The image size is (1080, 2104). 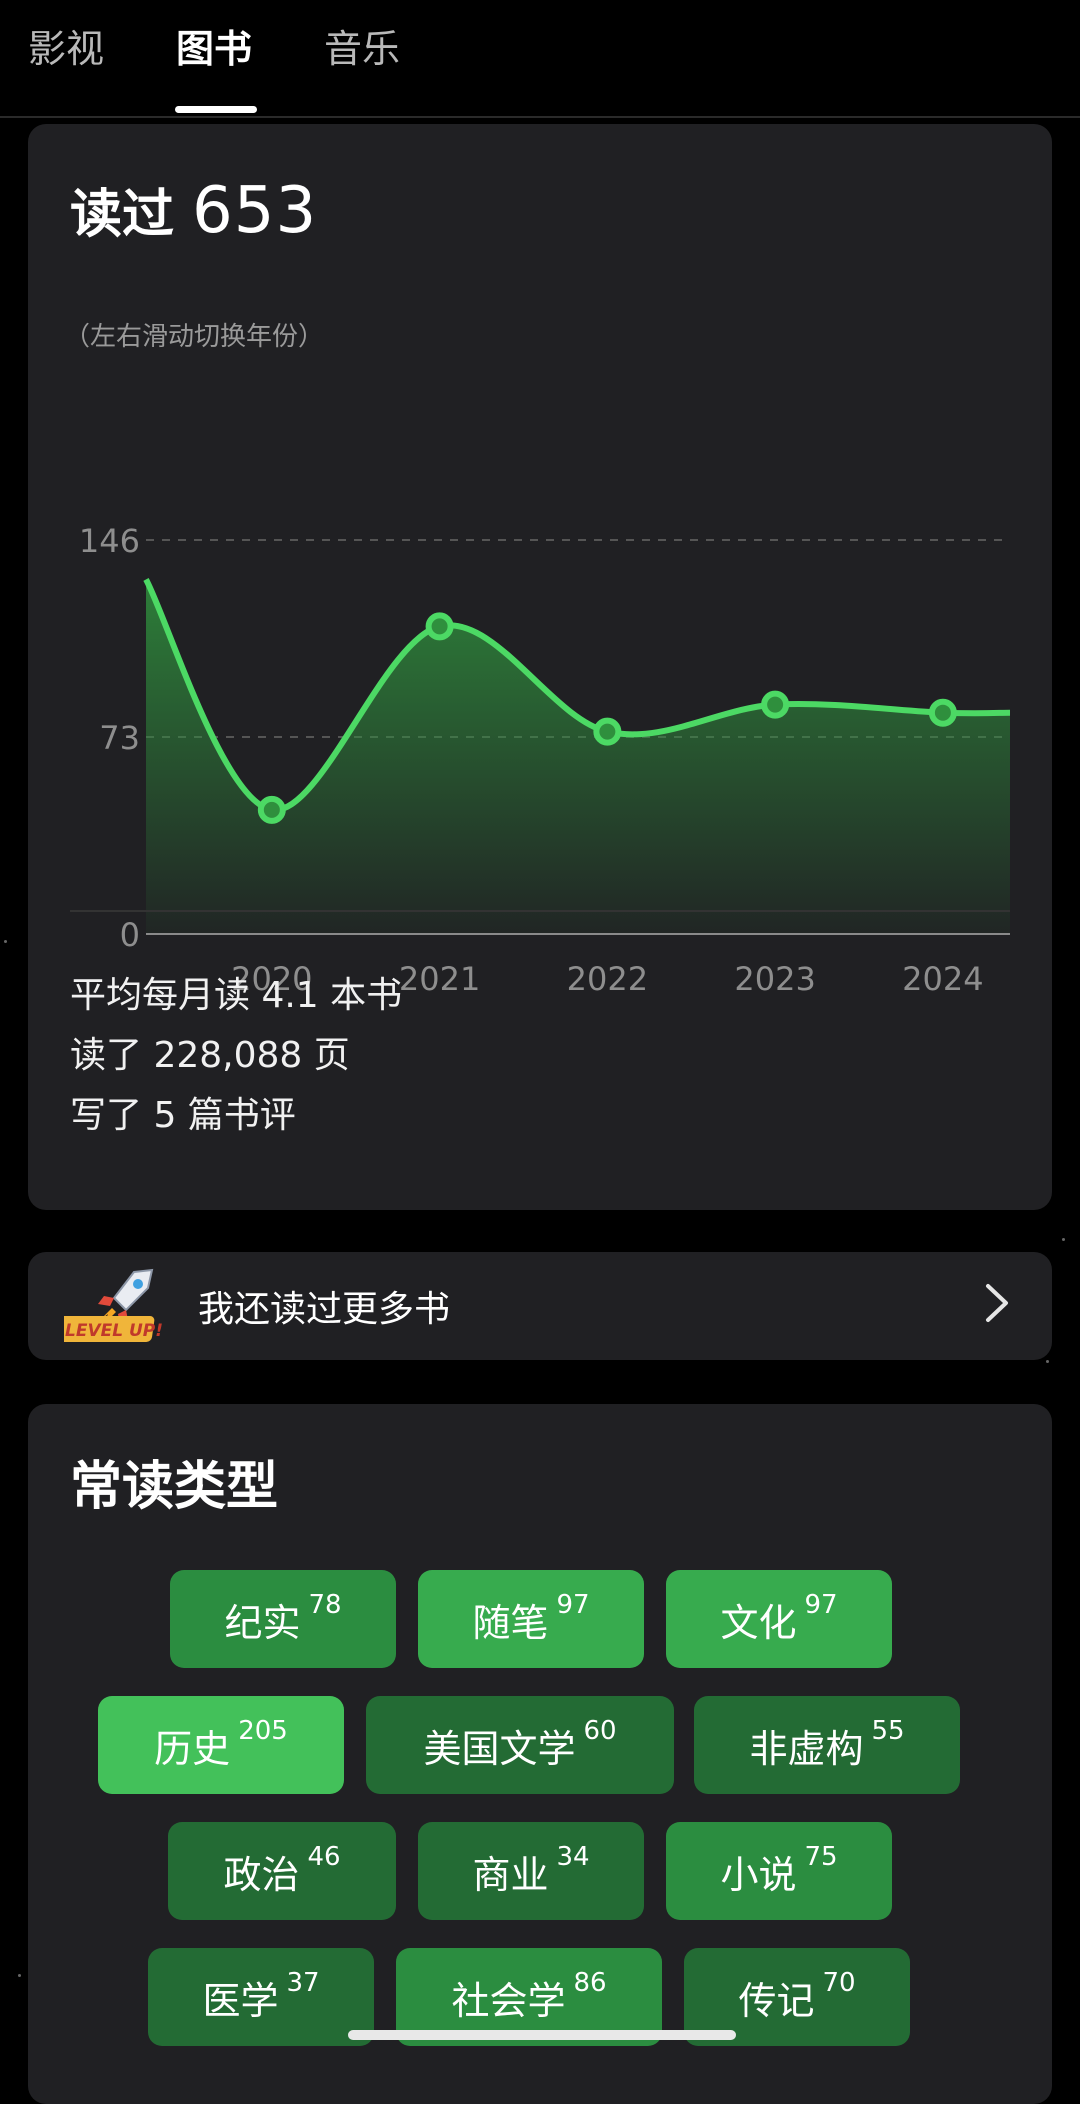 I want to click on monthly-average-stat: 平均每月读 4.1 本书, so click(x=236, y=995).